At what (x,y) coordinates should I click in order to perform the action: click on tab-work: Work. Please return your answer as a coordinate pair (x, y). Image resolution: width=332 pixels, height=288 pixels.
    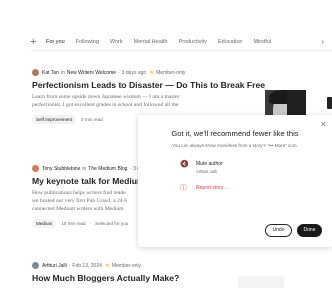
    Looking at the image, I should click on (116, 41).